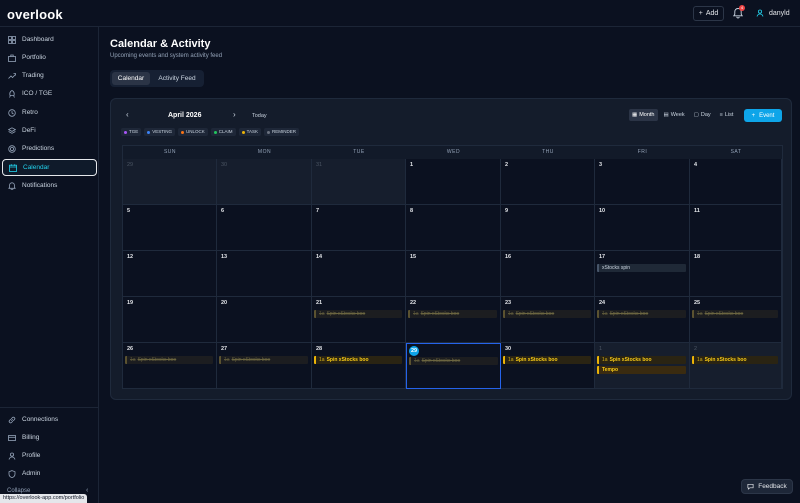  Describe the element at coordinates (548, 320) in the screenshot. I see `day-cell: 23 1a Spin xStocks boo` at that location.